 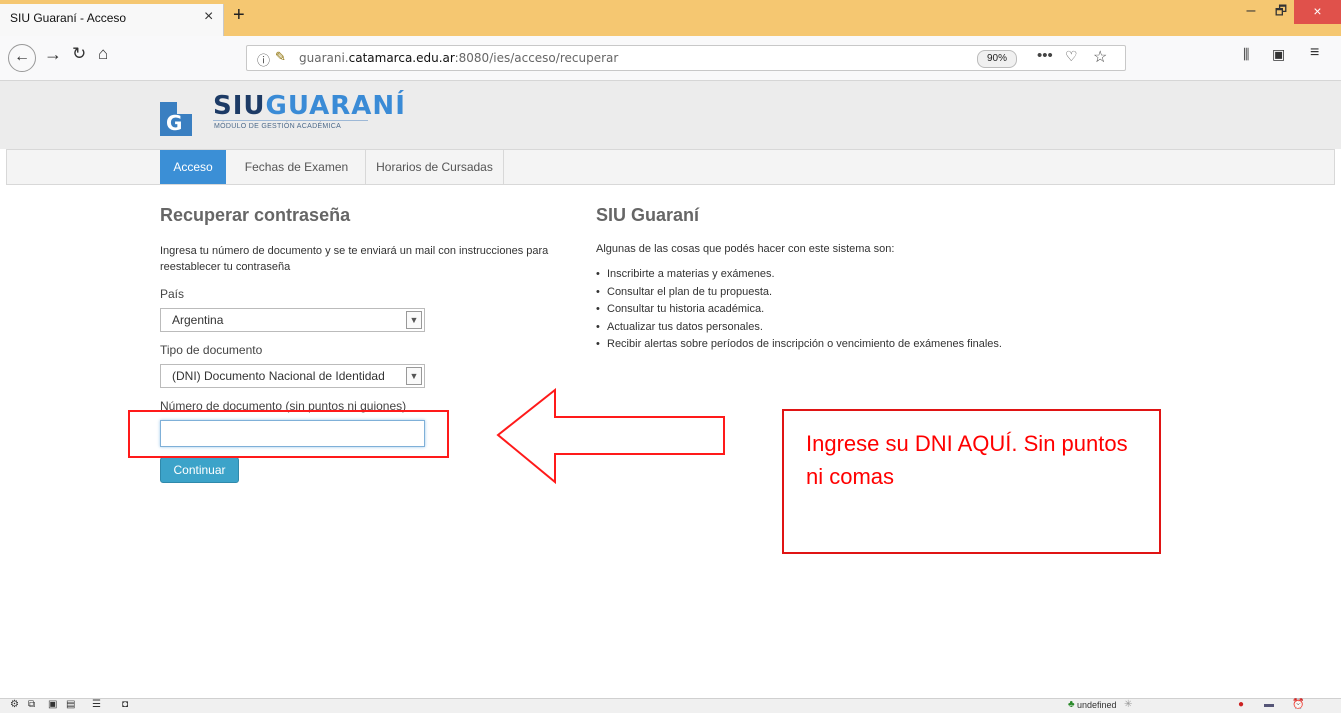 I want to click on annotation-note-text: Ingrese su DNI AQUÍ. Sin puntos ni comas, so click(x=967, y=460).